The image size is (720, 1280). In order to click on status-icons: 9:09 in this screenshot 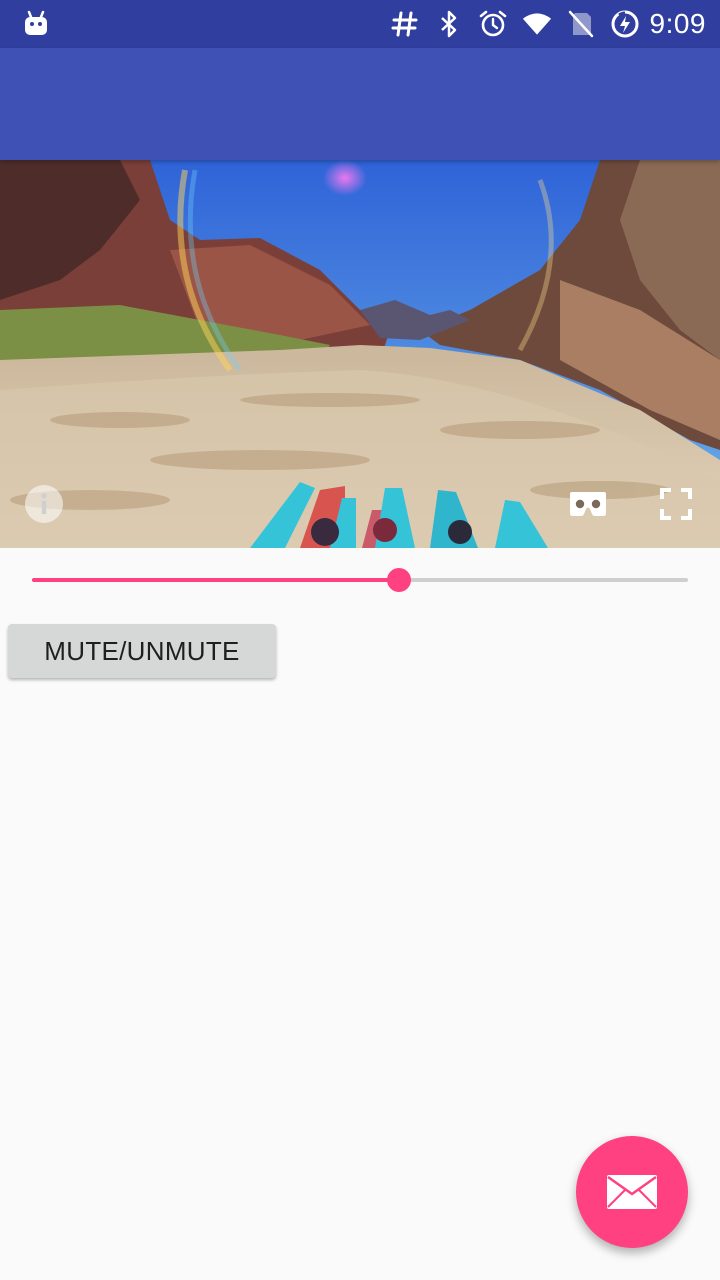, I will do `click(541, 24)`.